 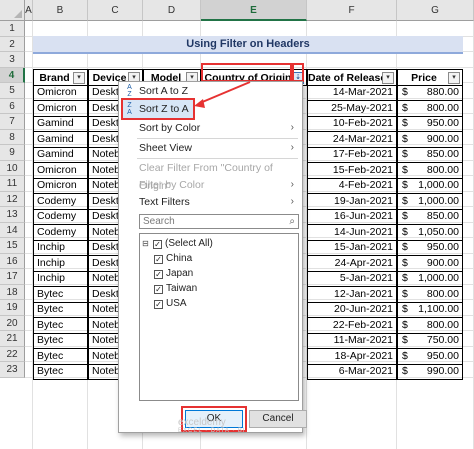 I want to click on watermark-logo: exceldemy EXCEL · DATA · BI, so click(x=212, y=425).